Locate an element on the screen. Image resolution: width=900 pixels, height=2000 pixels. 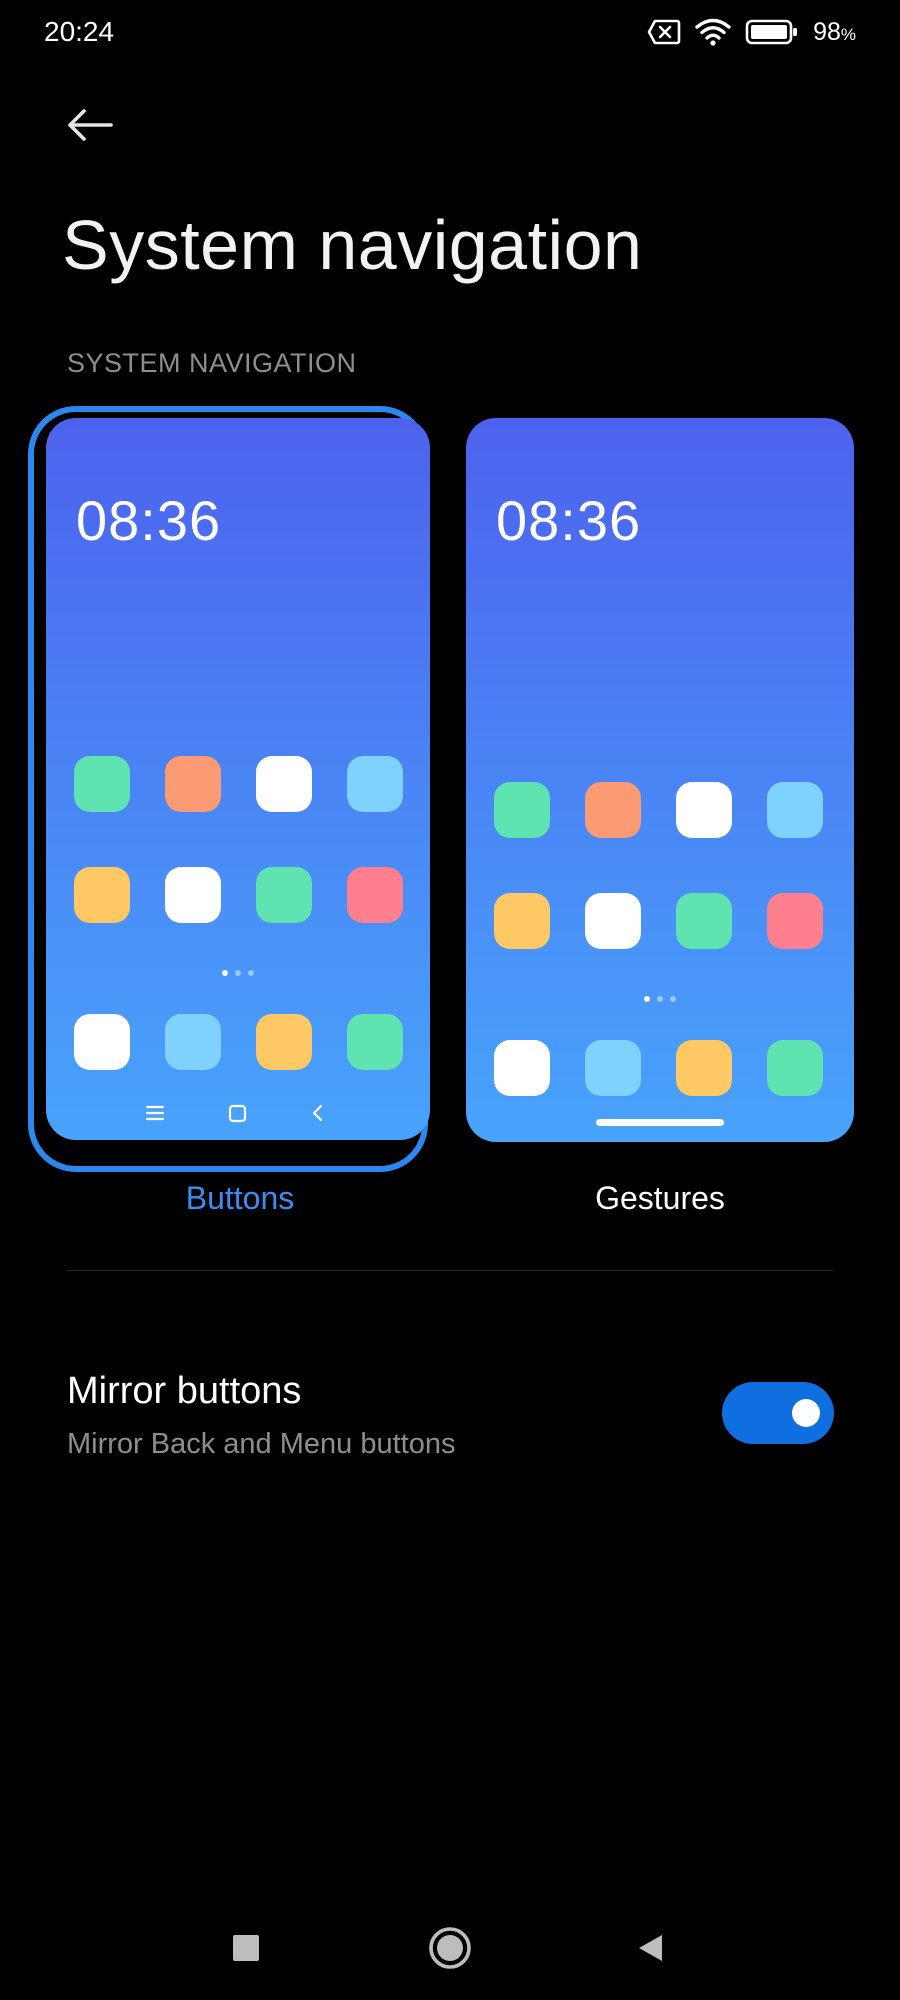
recents-button is located at coordinates (246, 1948).